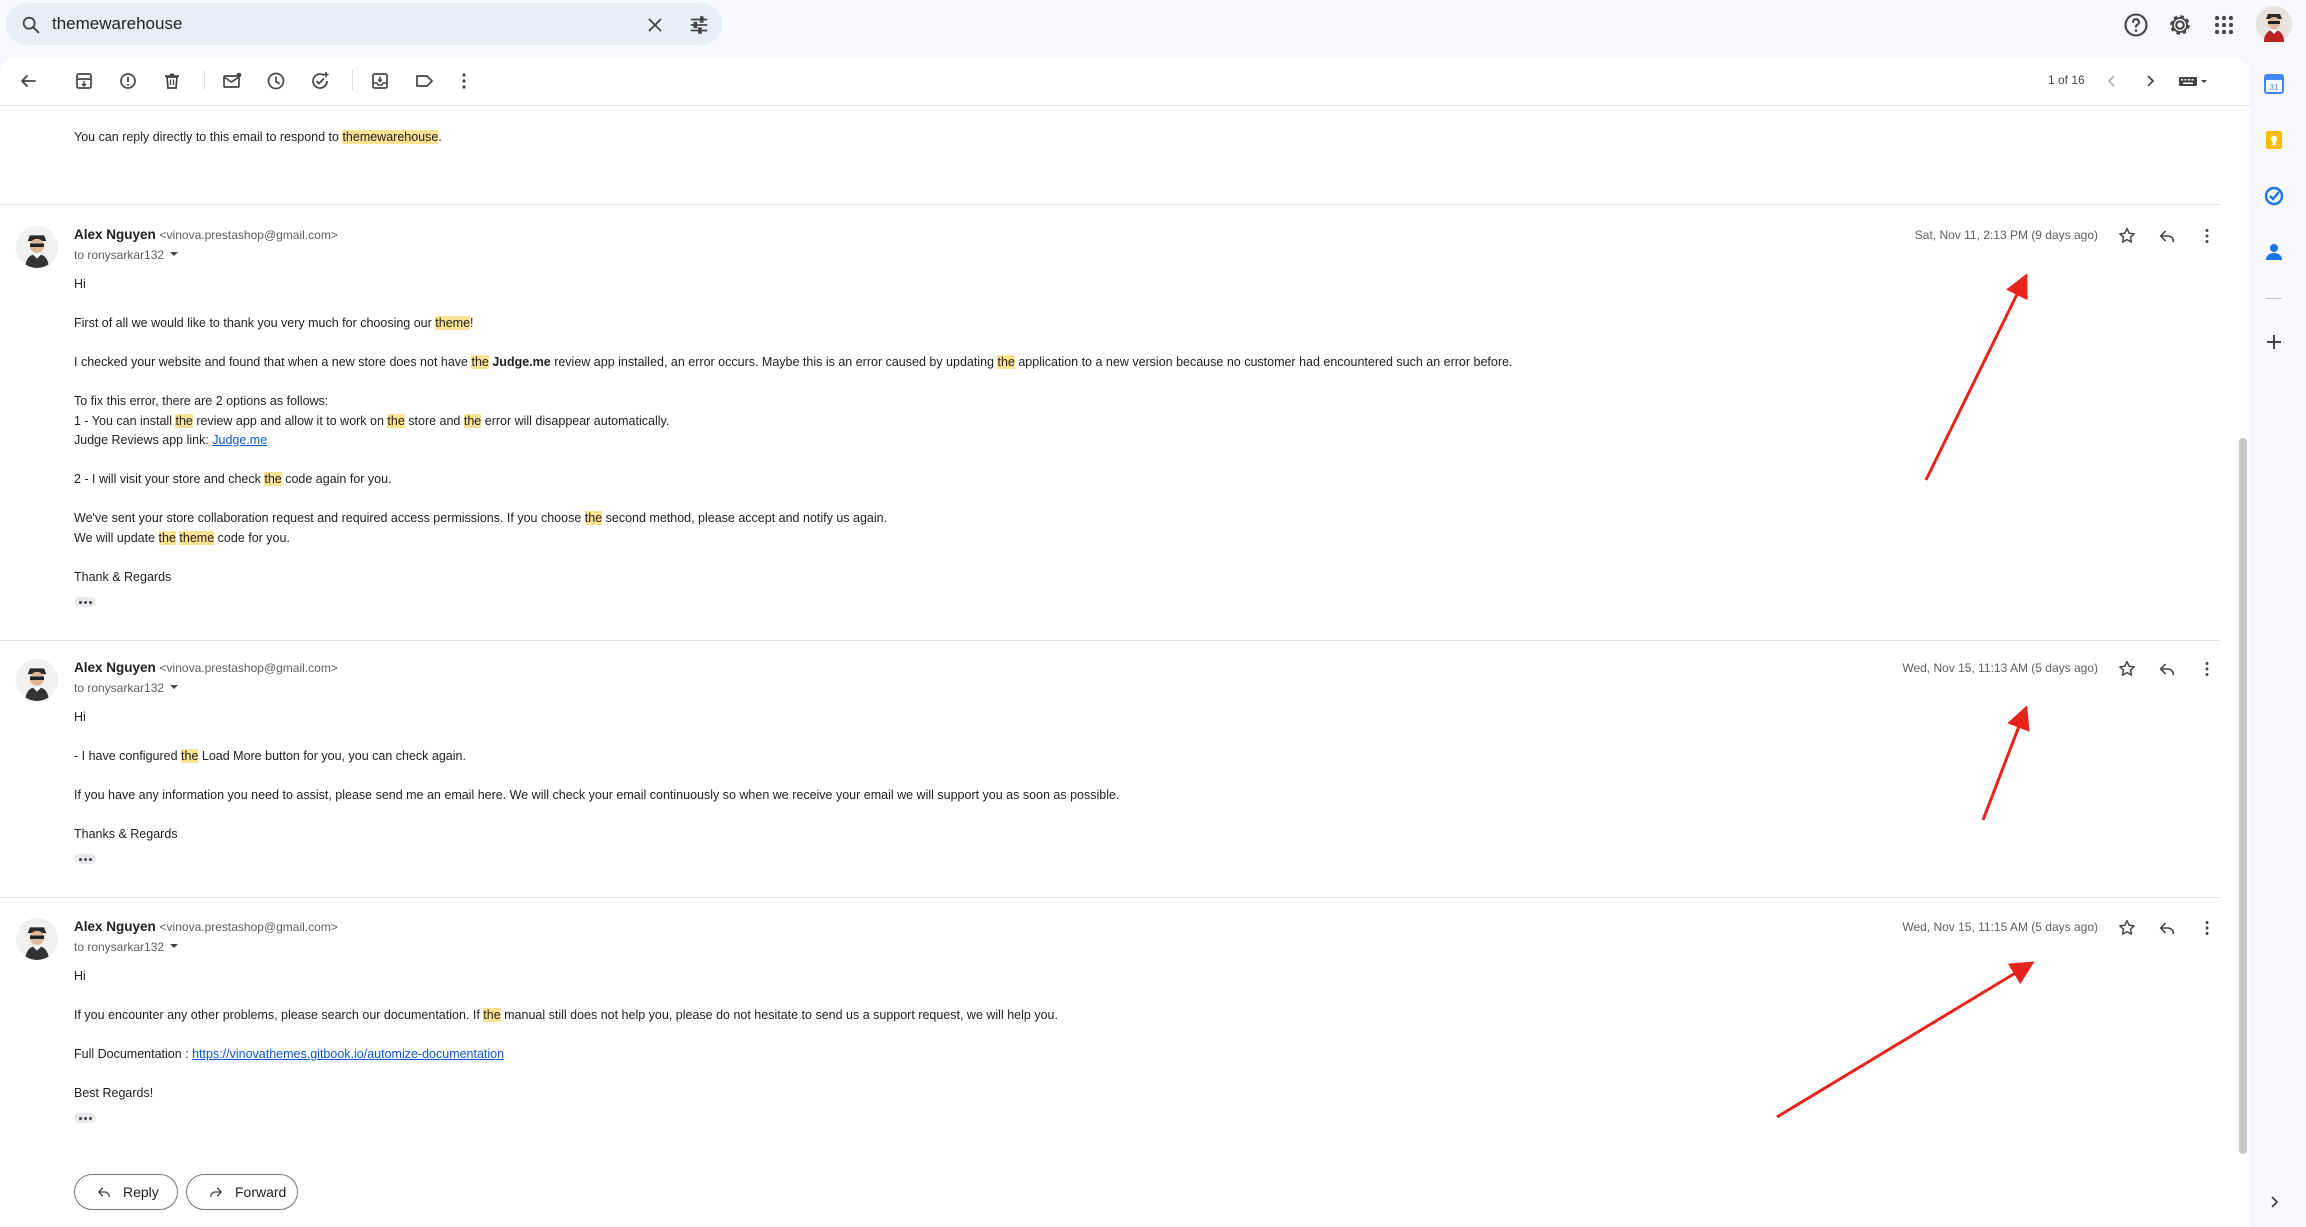 This screenshot has height=1227, width=2306. I want to click on message-date: Wed, Nov 15, 11:15 AM (5 days ago), so click(2000, 927).